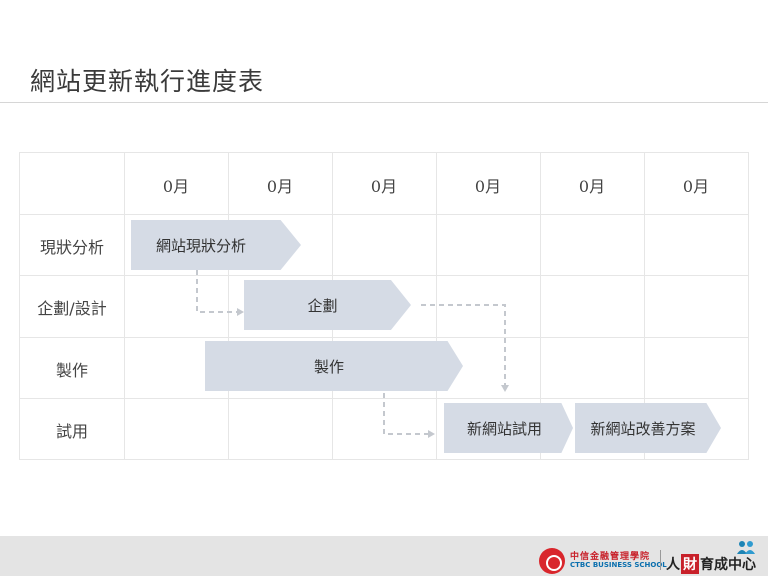 The image size is (768, 576). I want to click on task-bar-improve: 新網站改善方案, so click(648, 428).